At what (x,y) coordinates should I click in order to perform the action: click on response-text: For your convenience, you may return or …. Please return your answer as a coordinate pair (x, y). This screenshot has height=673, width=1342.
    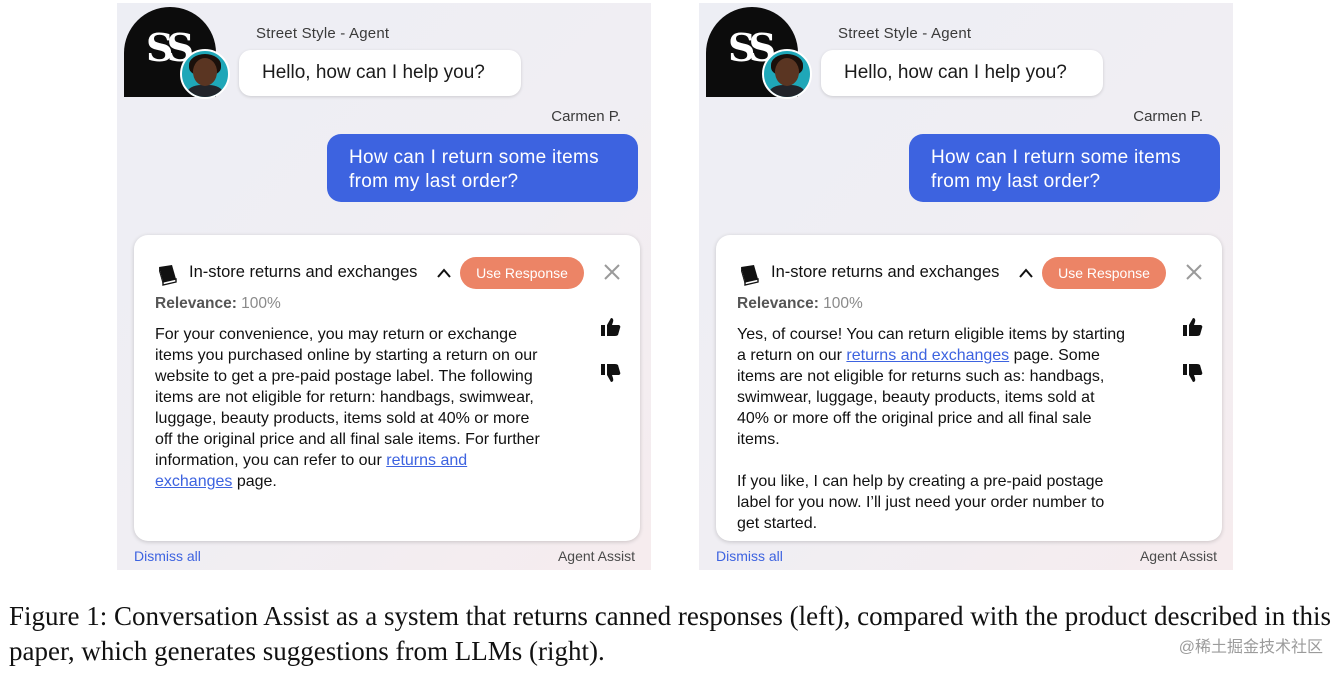
    Looking at the image, I should click on (351, 418).